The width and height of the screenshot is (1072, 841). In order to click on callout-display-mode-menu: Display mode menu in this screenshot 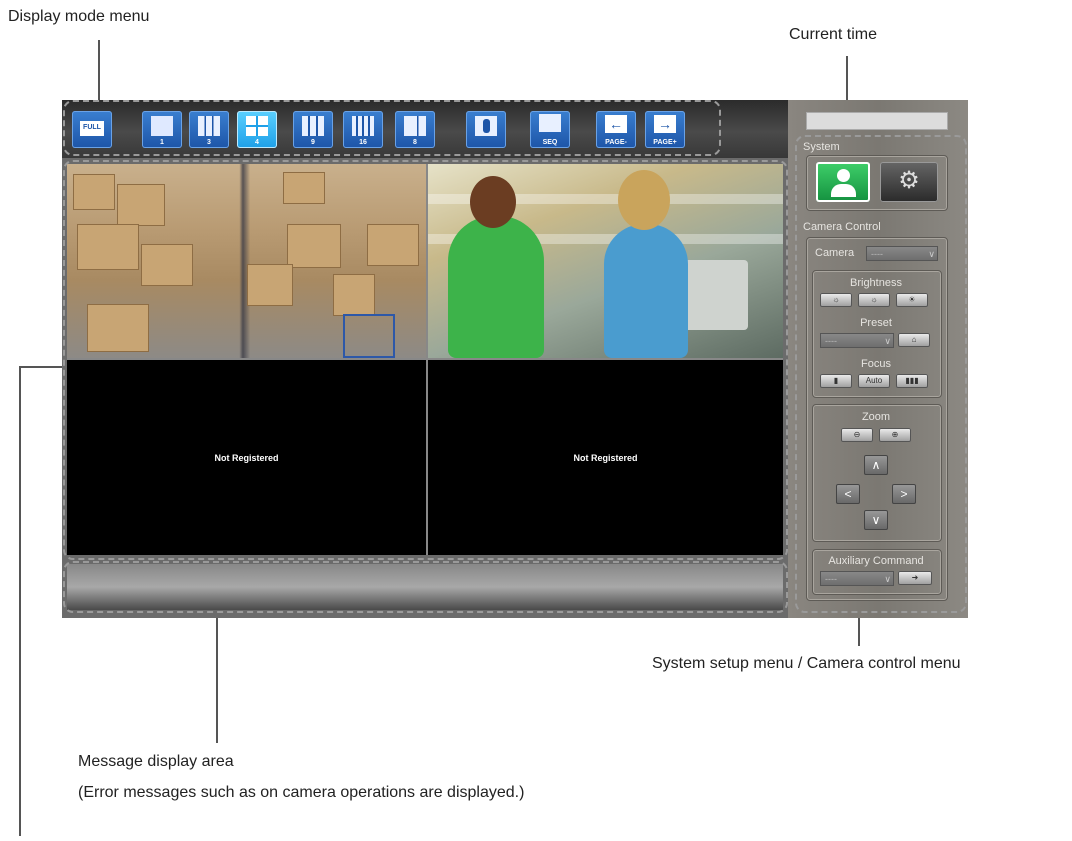, I will do `click(79, 16)`.